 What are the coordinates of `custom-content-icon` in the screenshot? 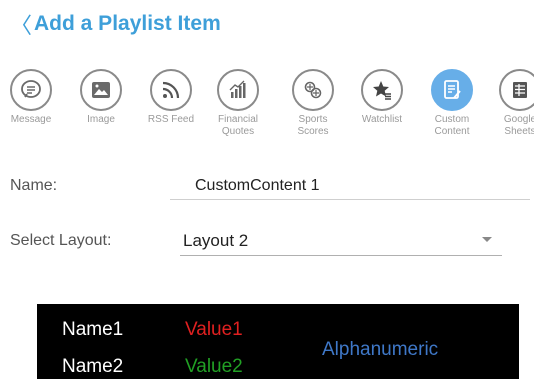 It's located at (452, 90).